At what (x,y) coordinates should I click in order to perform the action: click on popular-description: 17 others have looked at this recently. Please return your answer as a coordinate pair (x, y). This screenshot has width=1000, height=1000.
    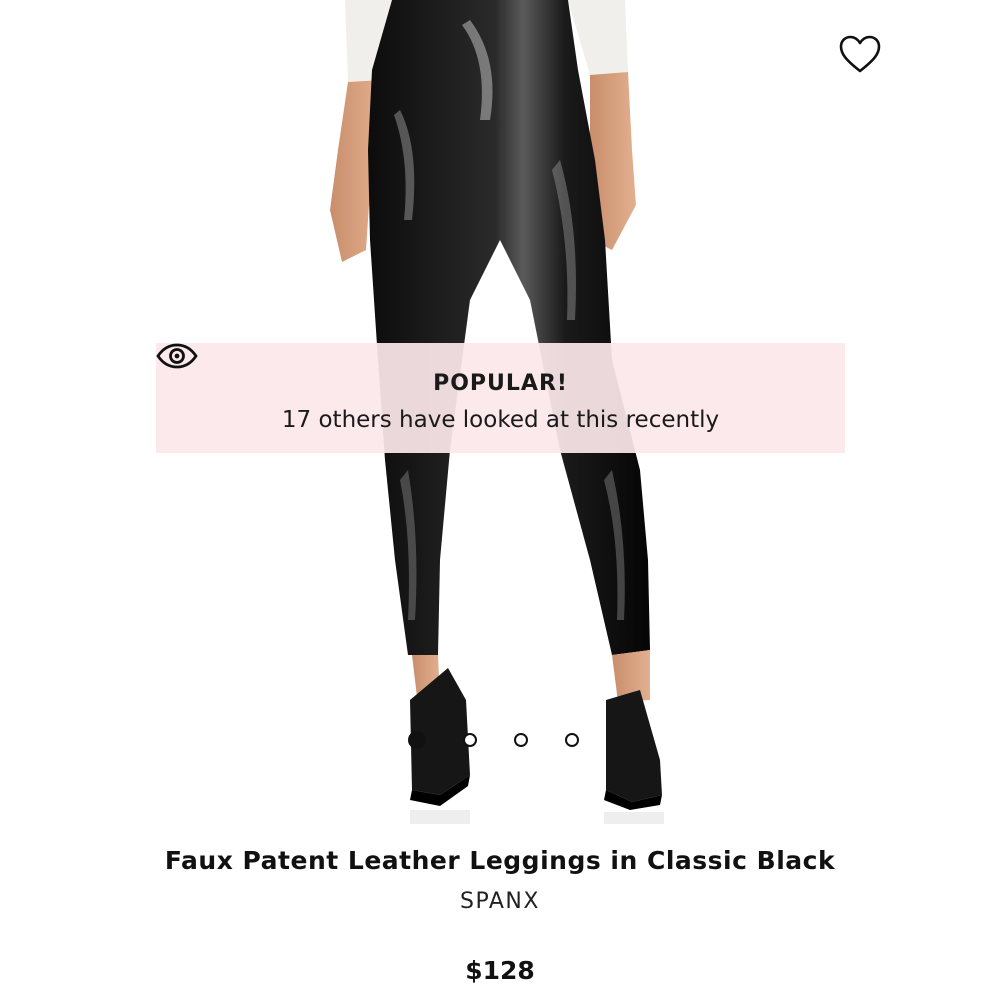
    Looking at the image, I should click on (500, 420).